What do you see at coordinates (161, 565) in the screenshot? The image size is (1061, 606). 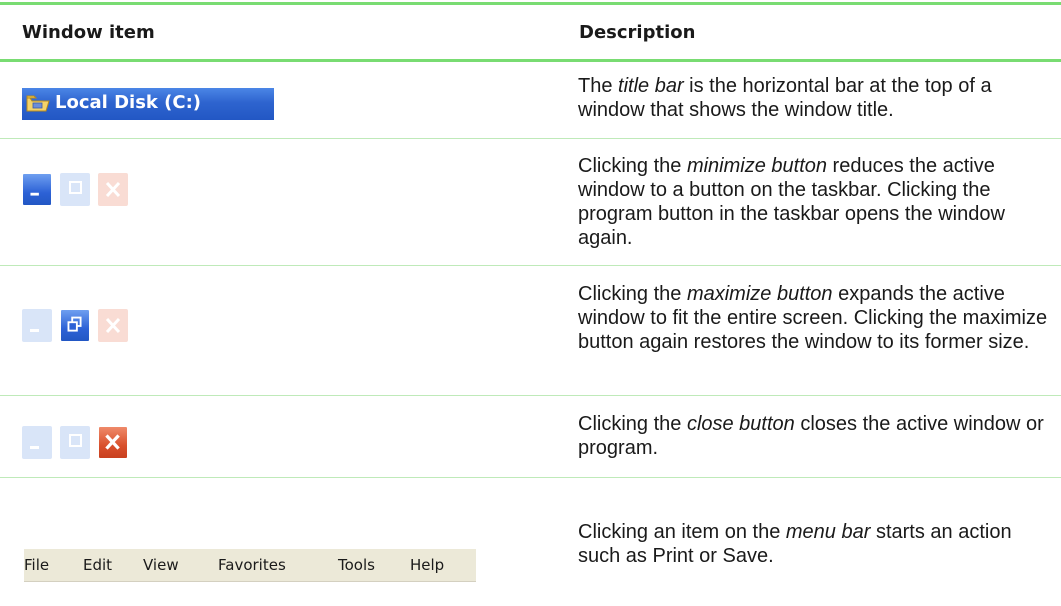 I see `menu-item-view: View` at bounding box center [161, 565].